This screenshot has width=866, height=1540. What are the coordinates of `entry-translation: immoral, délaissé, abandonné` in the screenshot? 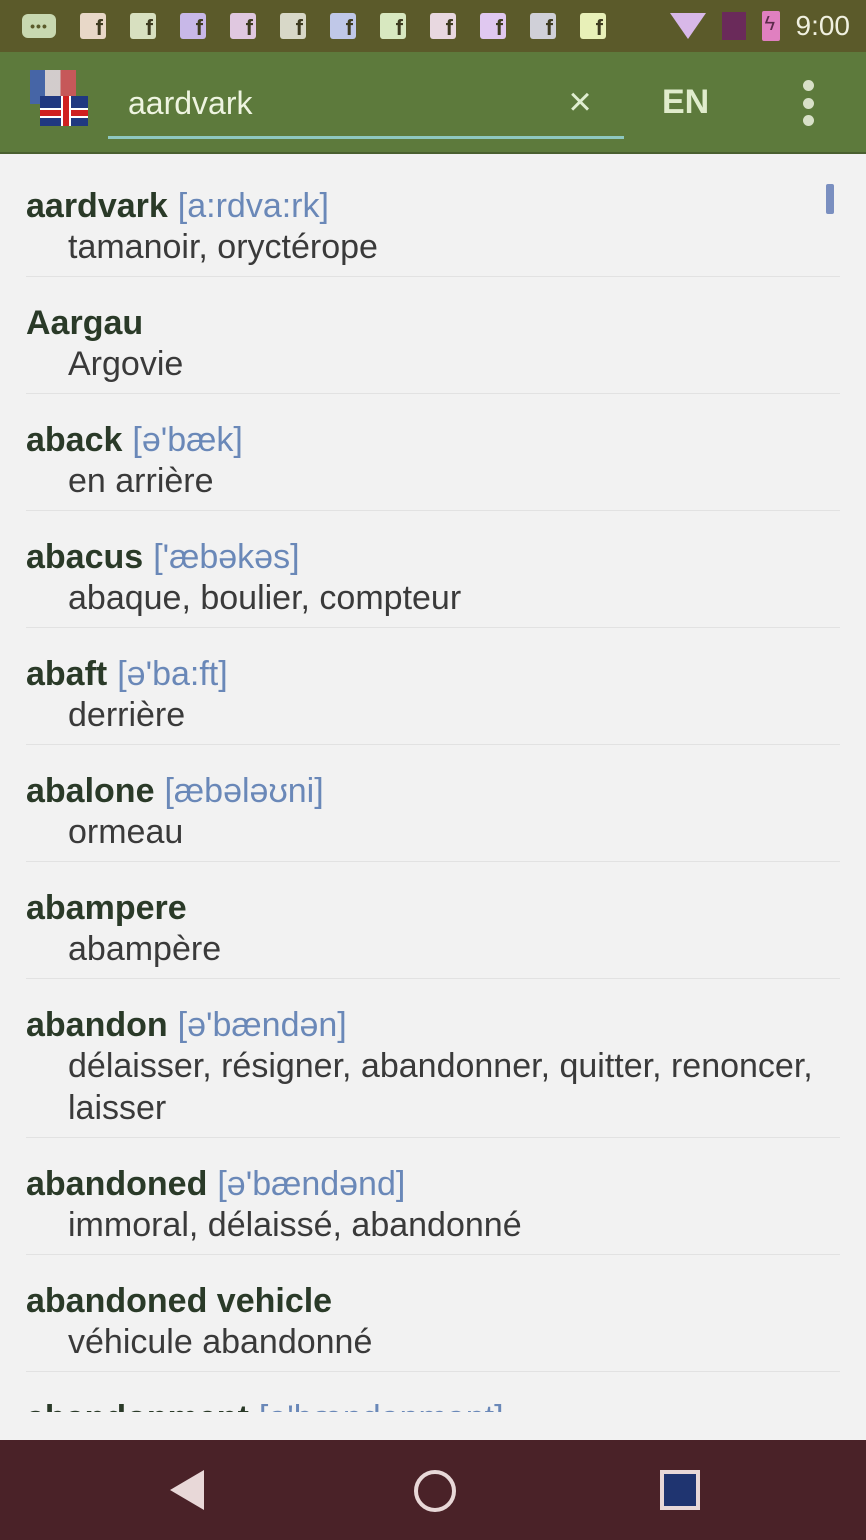 It's located at (295, 1225).